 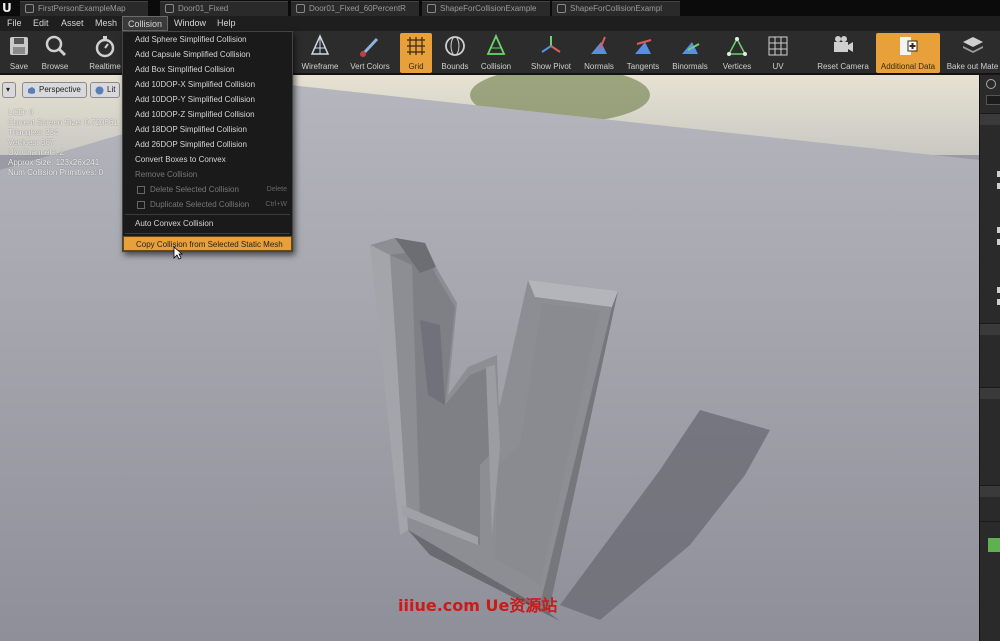 I want to click on tangents-label: Tangents, so click(x=643, y=66).